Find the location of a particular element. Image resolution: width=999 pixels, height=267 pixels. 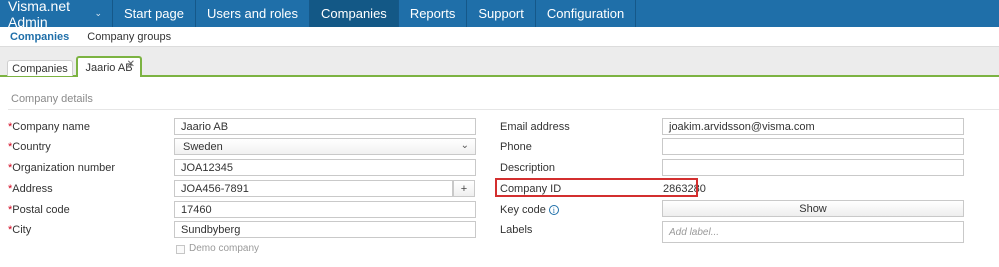

divider is located at coordinates (503, 109).